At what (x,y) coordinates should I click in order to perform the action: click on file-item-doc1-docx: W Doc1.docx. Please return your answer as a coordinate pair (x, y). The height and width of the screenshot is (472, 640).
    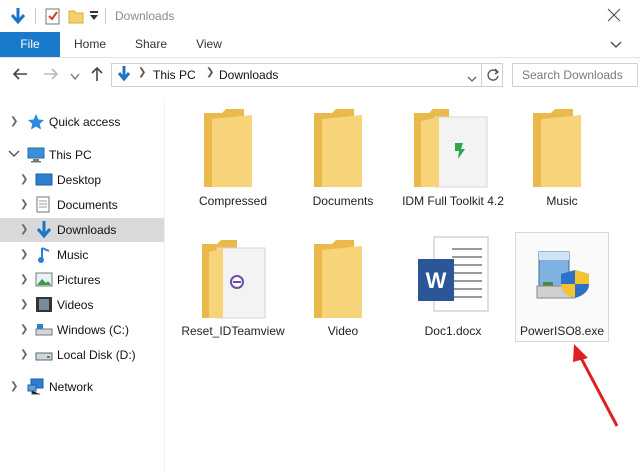
    Looking at the image, I should click on (453, 297).